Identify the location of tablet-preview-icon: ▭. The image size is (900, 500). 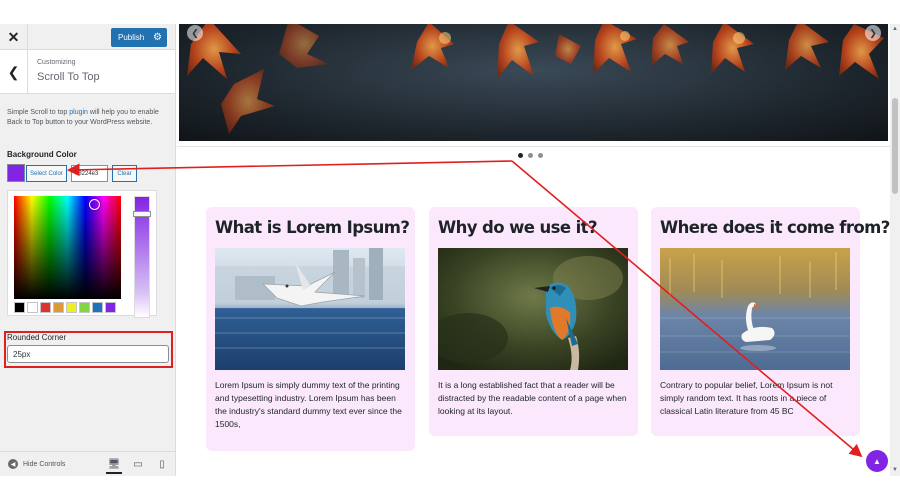
(138, 464).